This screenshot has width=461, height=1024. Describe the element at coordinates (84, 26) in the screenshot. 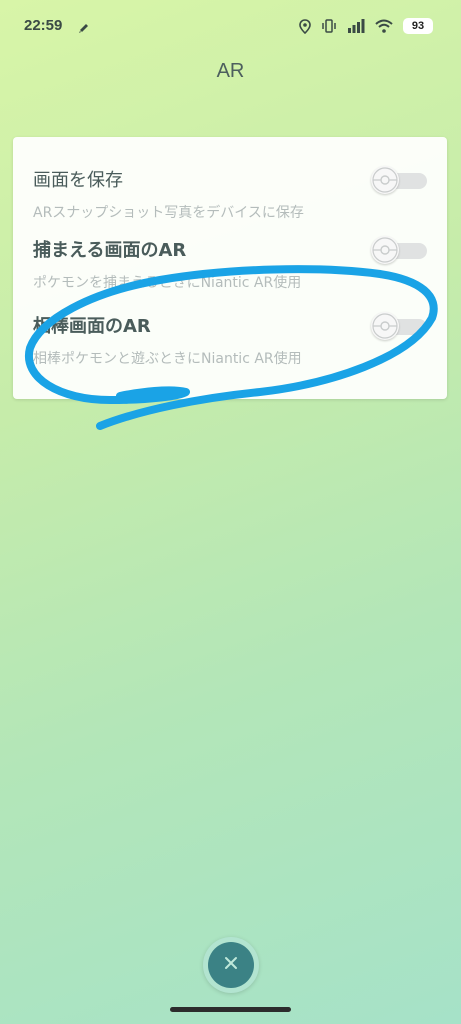

I see `notification-icon` at that location.